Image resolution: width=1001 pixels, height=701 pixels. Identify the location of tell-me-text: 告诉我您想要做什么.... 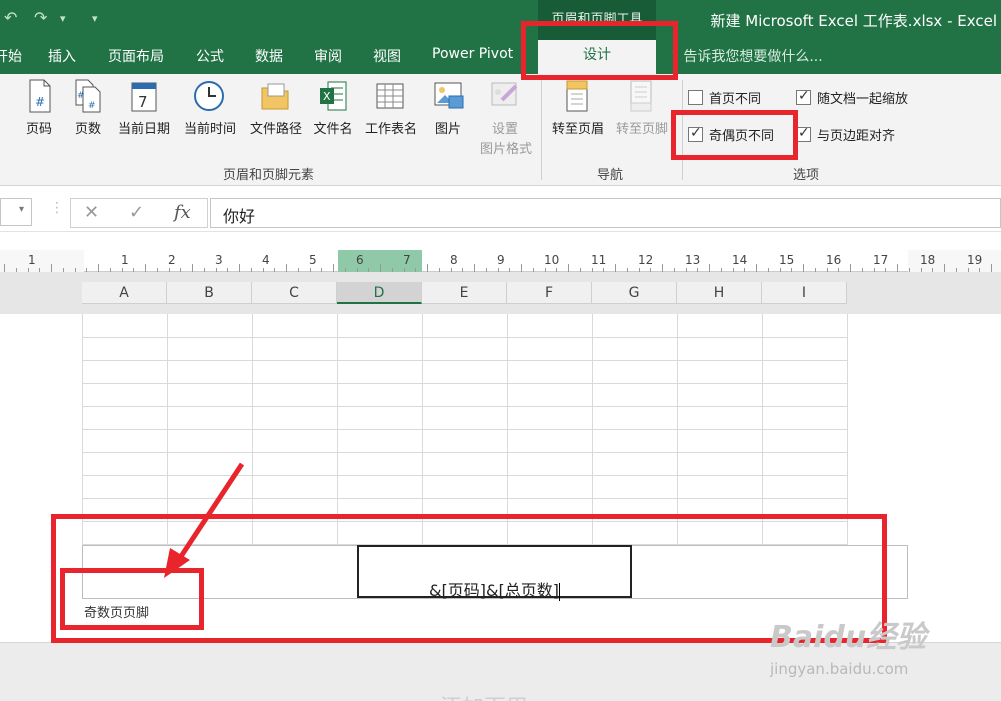
(753, 57).